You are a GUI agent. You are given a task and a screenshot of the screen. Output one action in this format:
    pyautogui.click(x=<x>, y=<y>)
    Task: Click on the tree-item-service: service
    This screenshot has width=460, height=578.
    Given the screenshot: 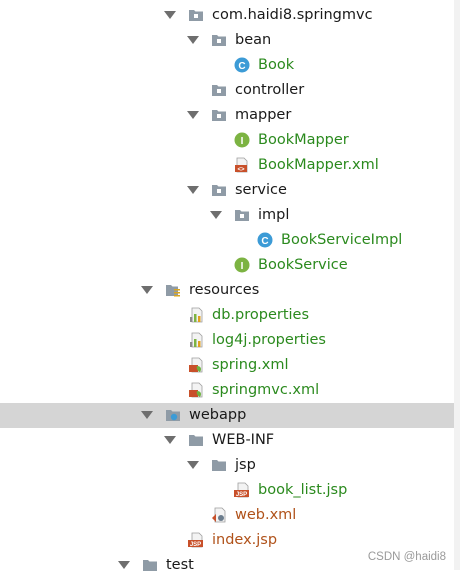 What is the action you would take?
    pyautogui.click(x=230, y=190)
    